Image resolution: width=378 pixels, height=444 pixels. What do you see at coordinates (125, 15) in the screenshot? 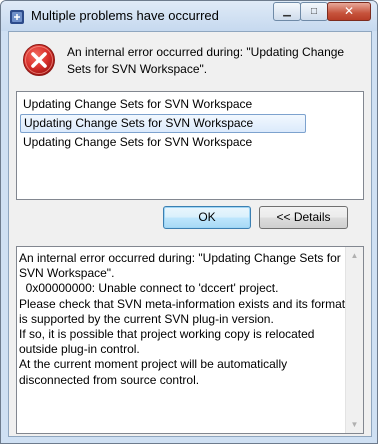
I see `window-title: Multiple problems have occurred` at bounding box center [125, 15].